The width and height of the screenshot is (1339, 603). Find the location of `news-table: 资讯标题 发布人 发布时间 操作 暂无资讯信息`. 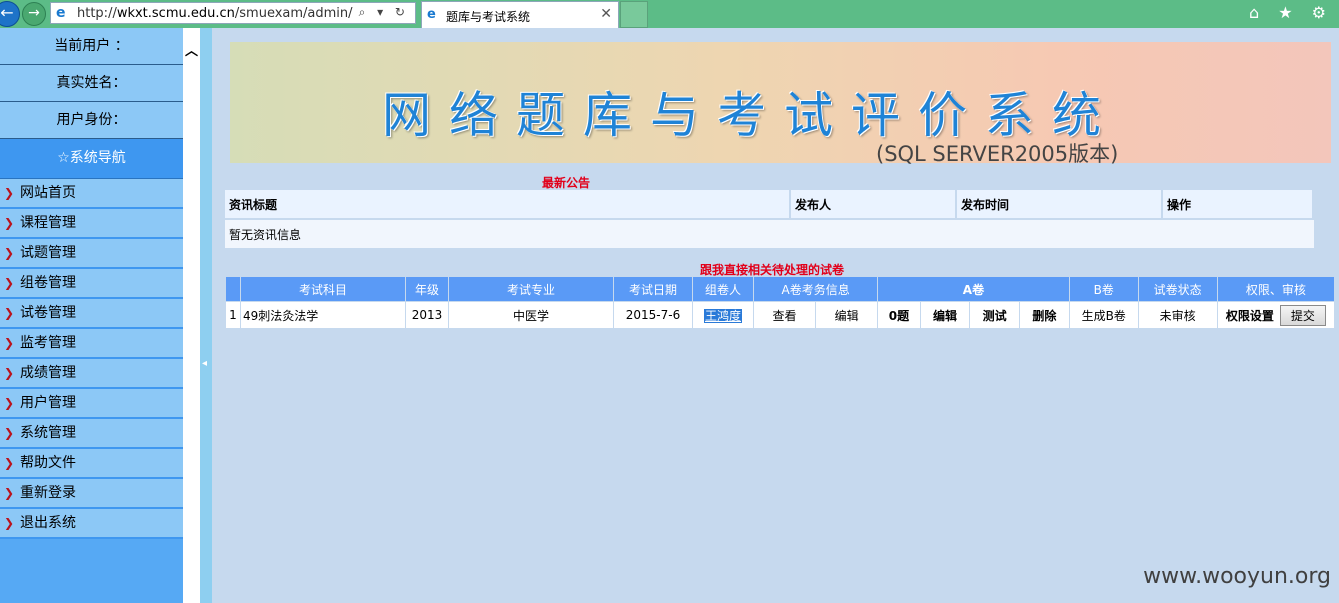

news-table: 资讯标题 发布人 发布时间 操作 暂无资讯信息 is located at coordinates (769, 219).